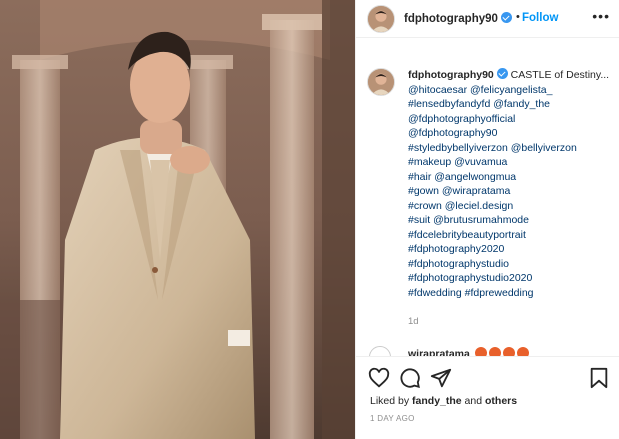  I want to click on caption-tag-line: @fdphotographyofficial, so click(510, 119).